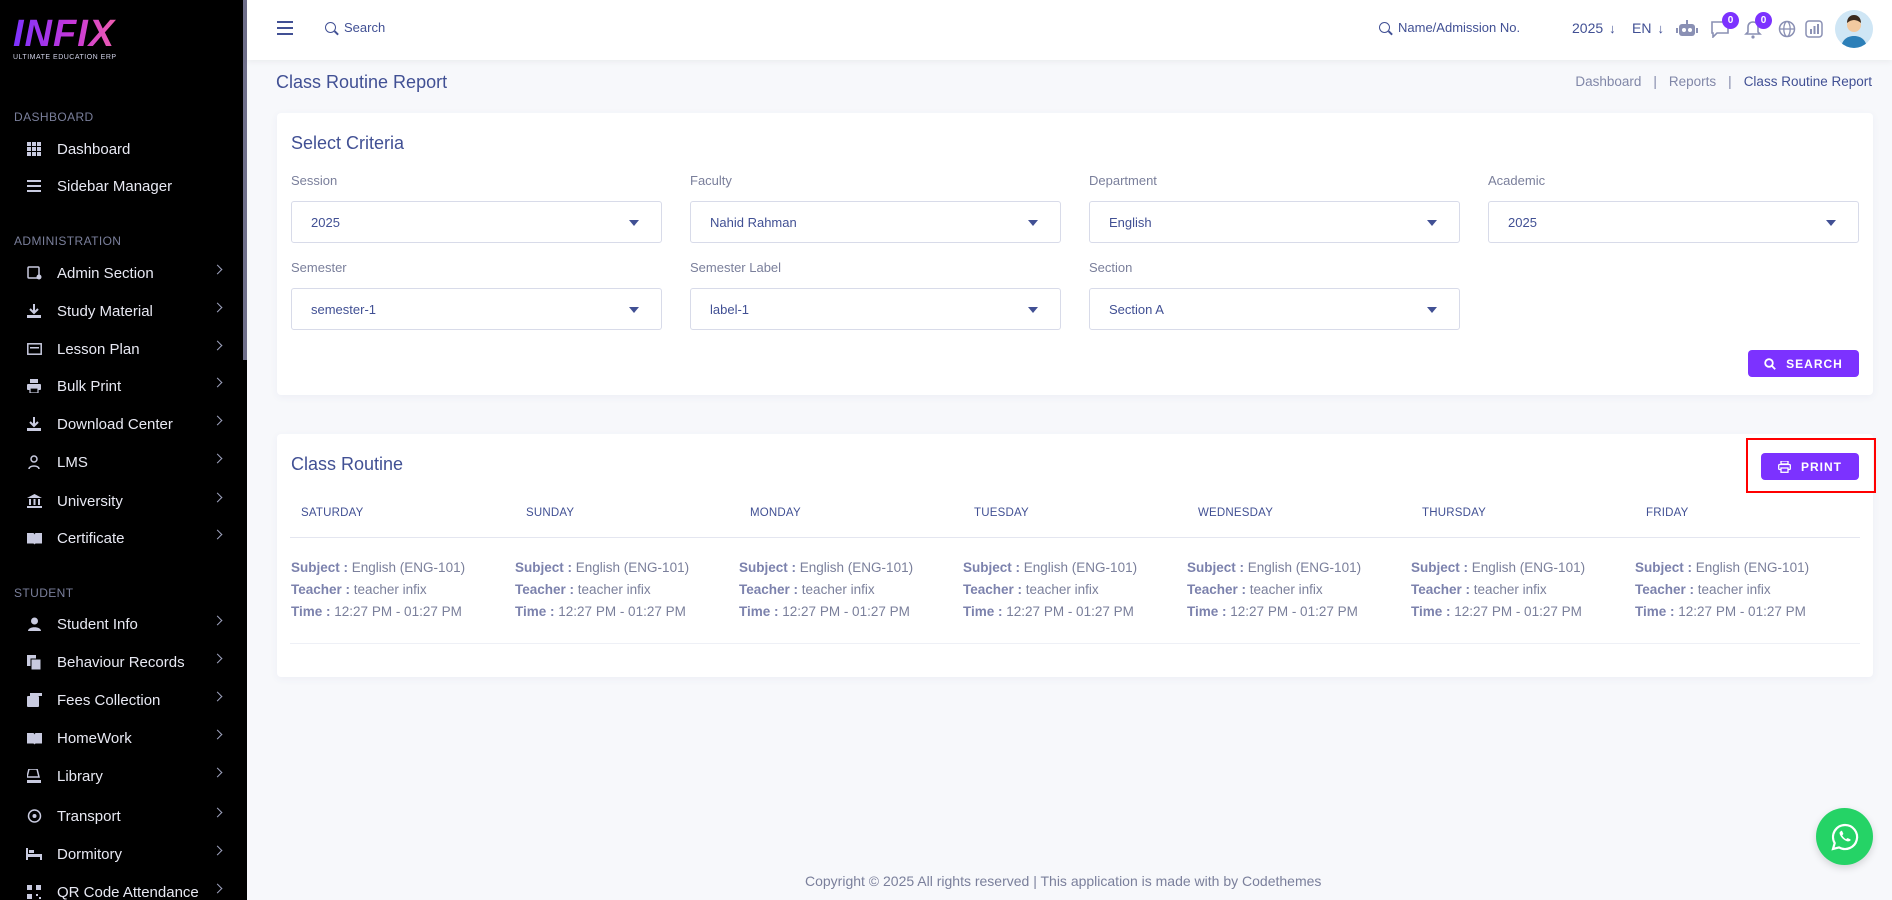  Describe the element at coordinates (875, 309) in the screenshot. I see `semester-label-select: label-1` at that location.